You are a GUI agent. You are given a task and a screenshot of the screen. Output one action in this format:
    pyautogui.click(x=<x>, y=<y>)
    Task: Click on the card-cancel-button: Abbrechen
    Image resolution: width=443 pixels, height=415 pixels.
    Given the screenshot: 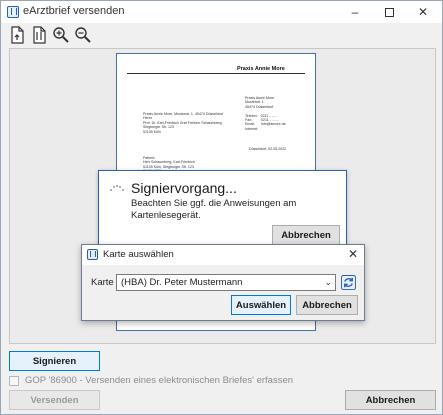 What is the action you would take?
    pyautogui.click(x=327, y=305)
    